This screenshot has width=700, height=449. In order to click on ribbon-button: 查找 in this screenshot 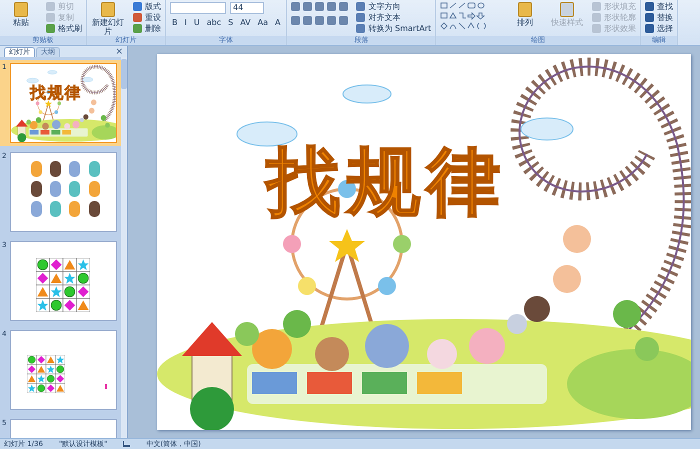, I will do `click(659, 6)`.